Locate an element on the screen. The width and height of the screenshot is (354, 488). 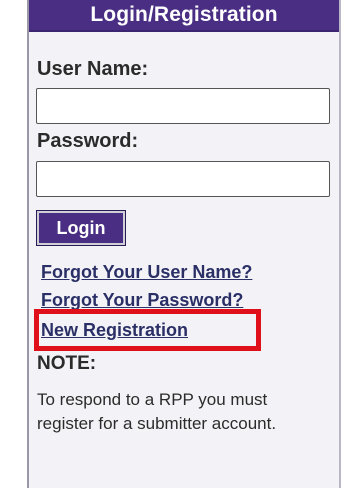
forgot-username-link: Forgot Your User Name? is located at coordinates (146, 272).